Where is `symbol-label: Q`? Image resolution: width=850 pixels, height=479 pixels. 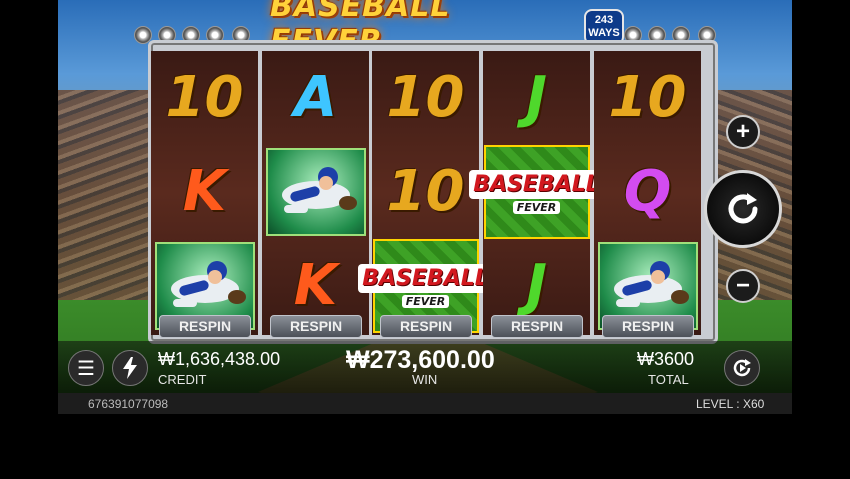
symbol-label: Q is located at coordinates (647, 191).